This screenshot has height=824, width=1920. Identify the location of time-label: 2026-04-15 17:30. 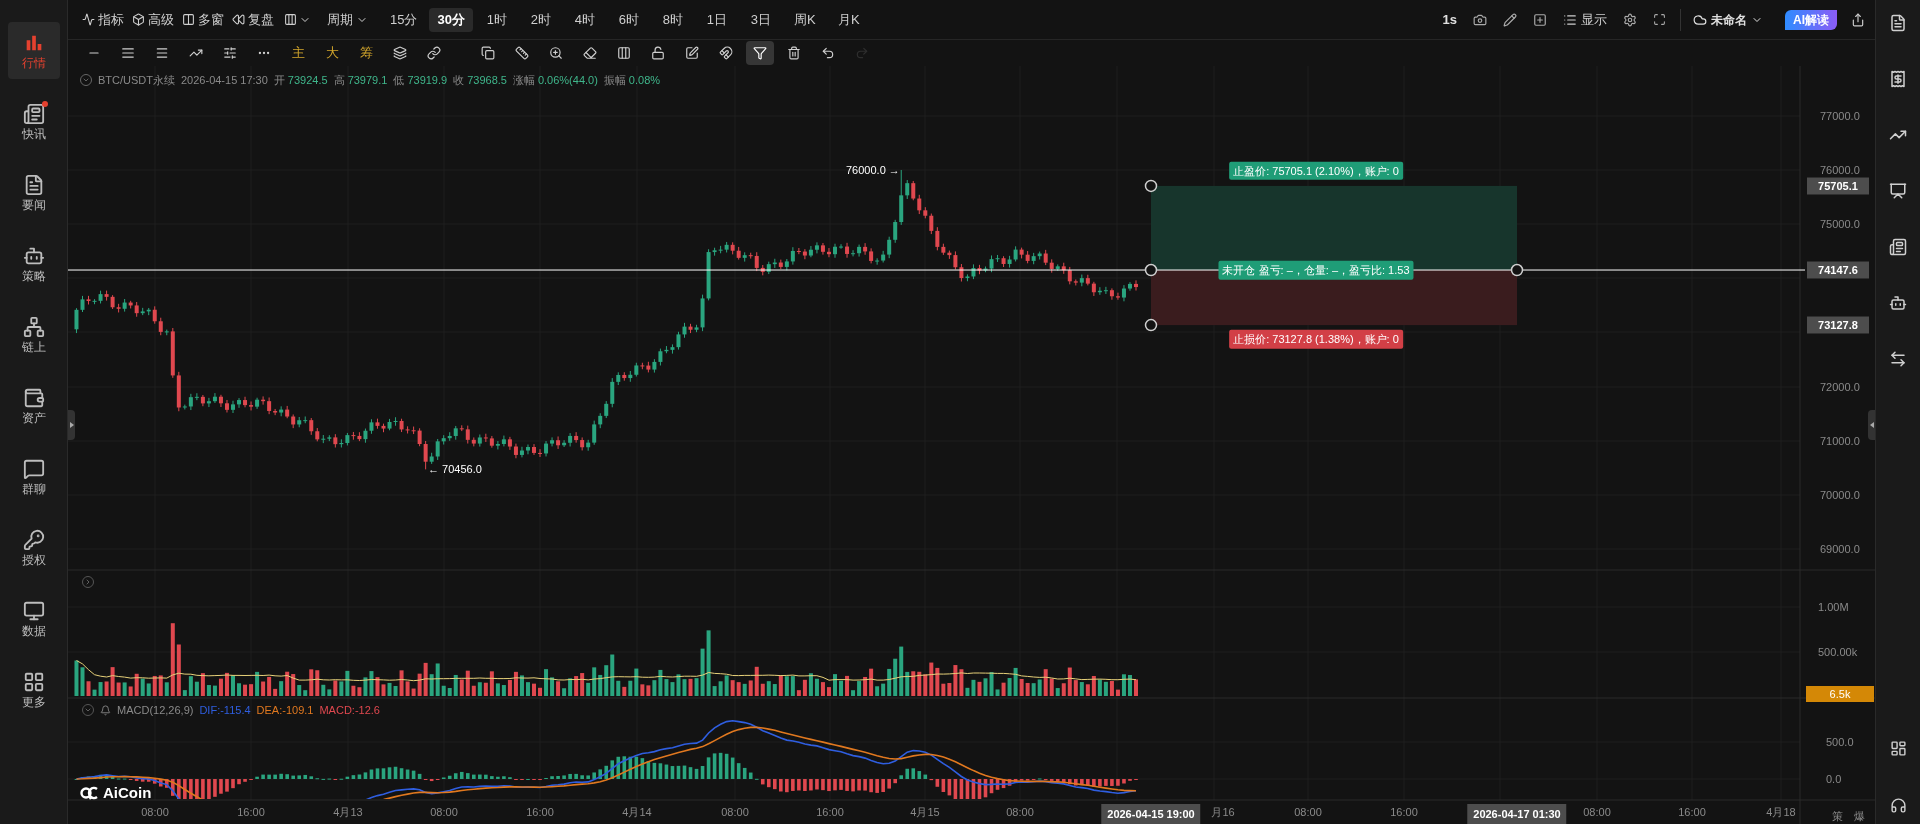
(224, 80).